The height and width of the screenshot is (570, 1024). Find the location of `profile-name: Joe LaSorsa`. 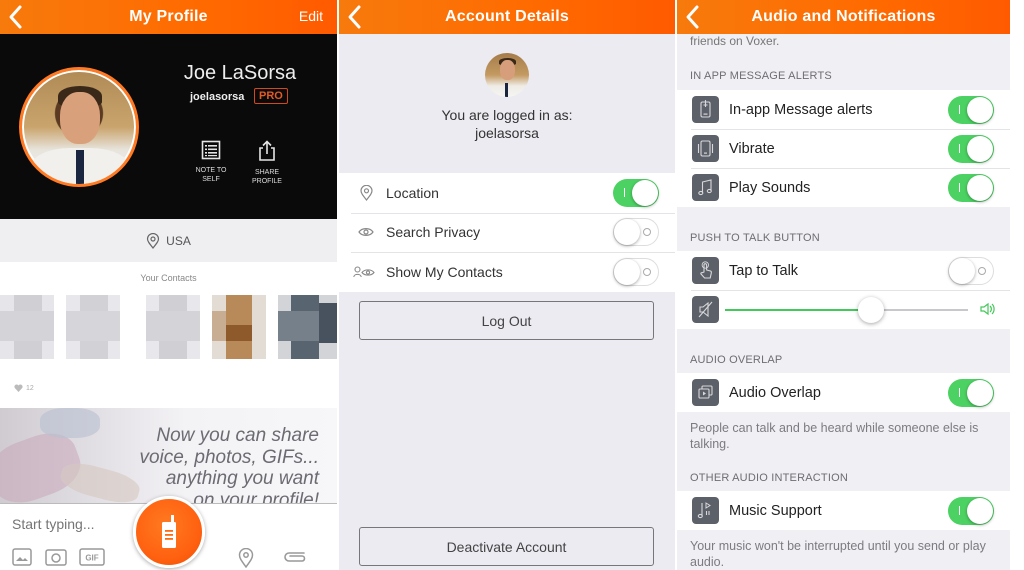

profile-name: Joe LaSorsa is located at coordinates (240, 73).